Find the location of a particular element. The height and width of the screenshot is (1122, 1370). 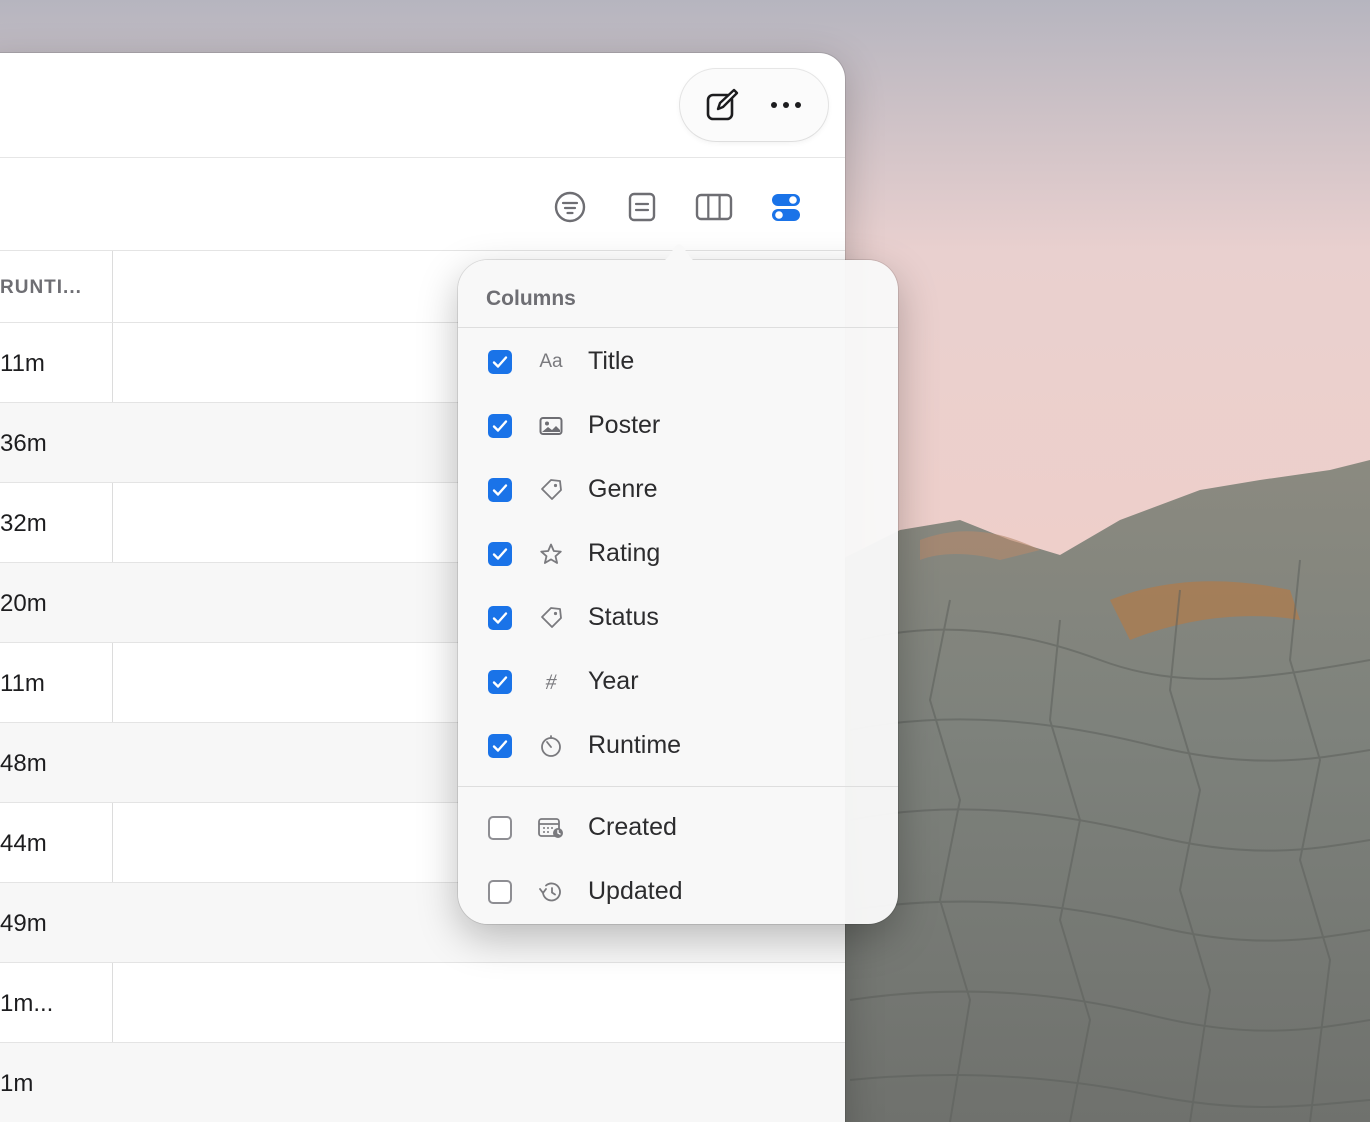

hash-icon: # is located at coordinates (551, 681).